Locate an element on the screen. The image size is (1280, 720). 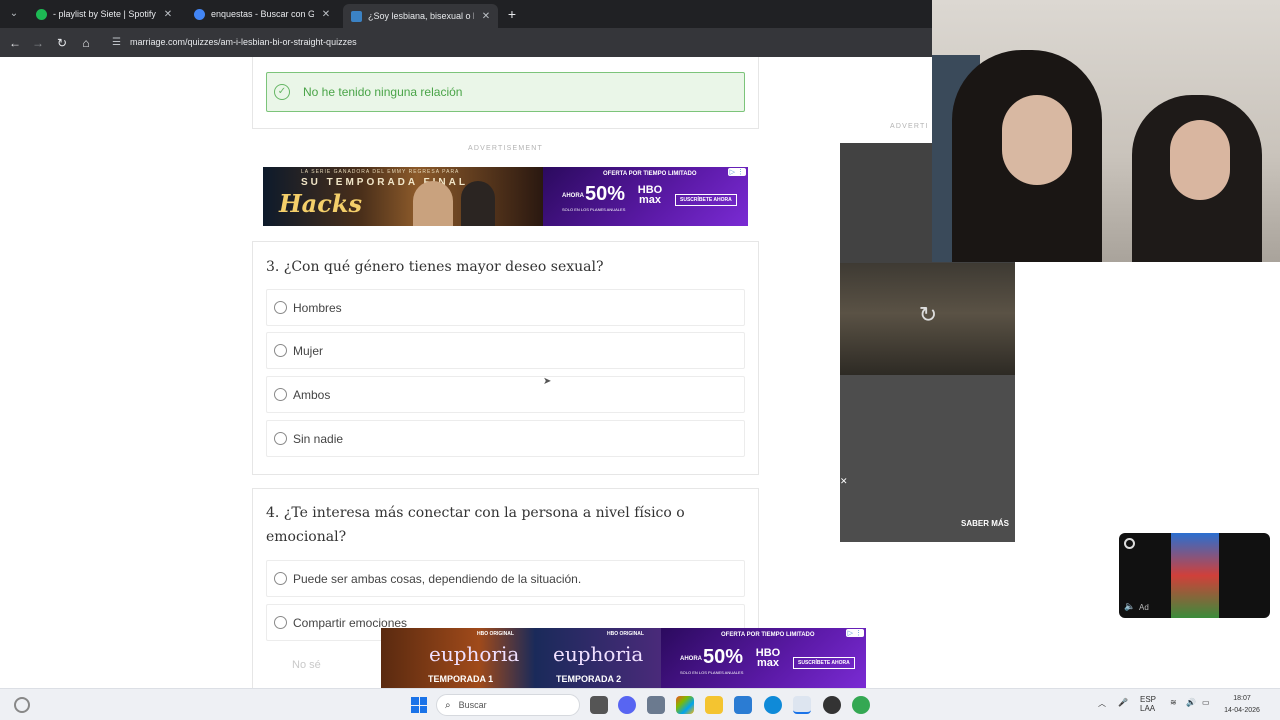
video-ad-bottom is located at coordinates (927, 458).